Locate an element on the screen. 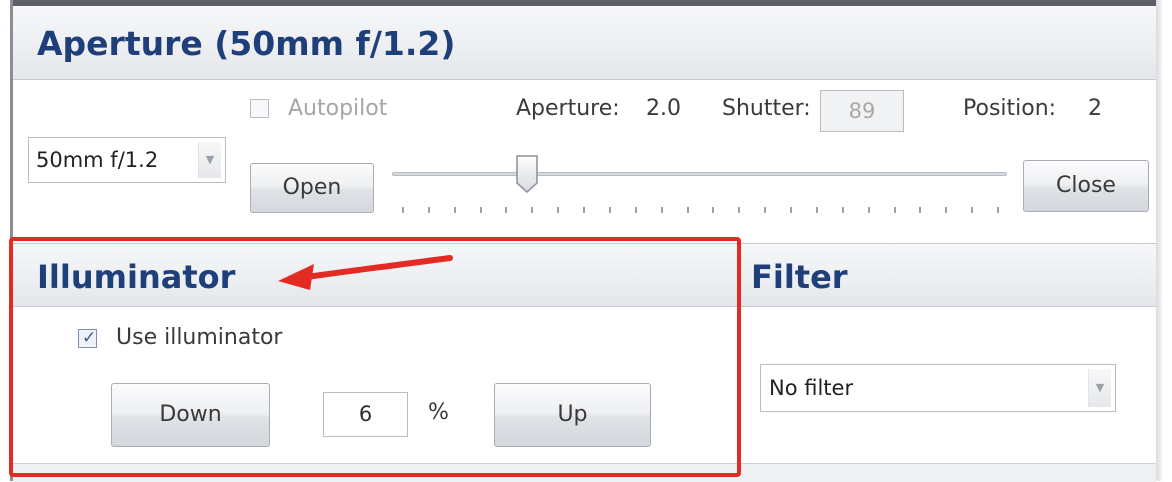  filter-select-value: No filter is located at coordinates (811, 388).